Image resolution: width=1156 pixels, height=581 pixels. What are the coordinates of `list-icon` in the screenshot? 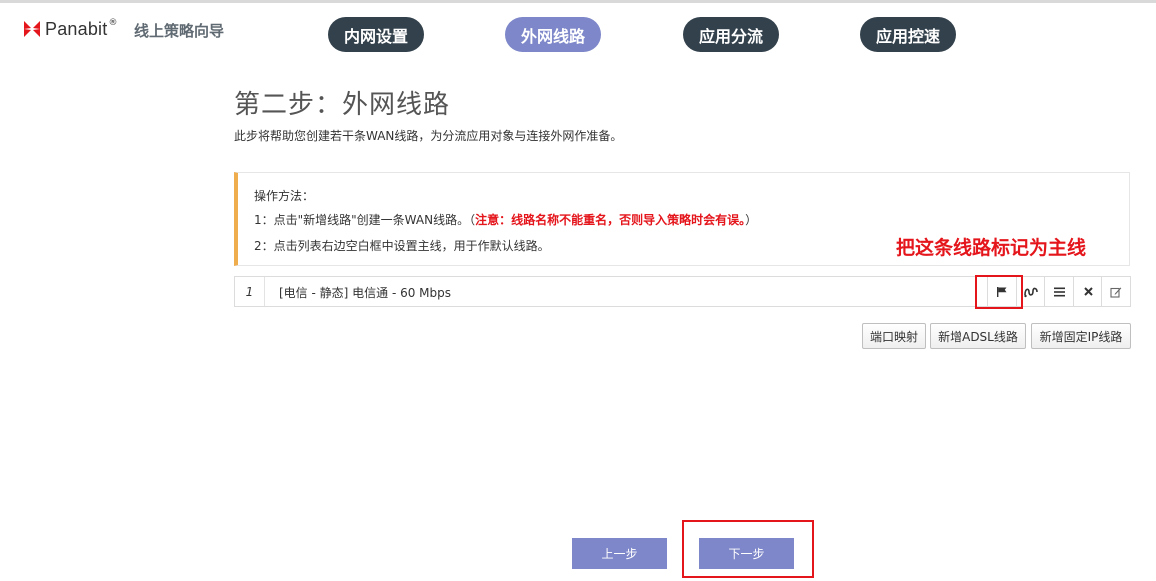 It's located at (1059, 291).